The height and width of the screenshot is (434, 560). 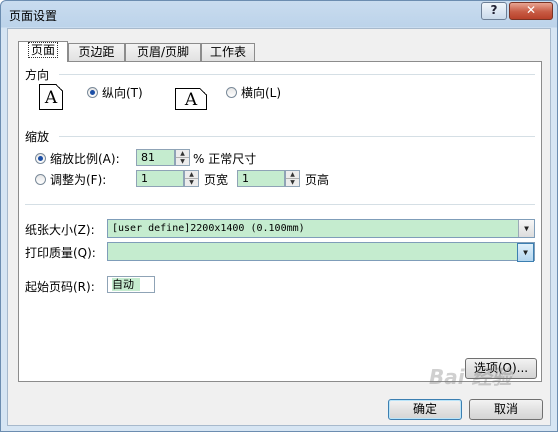 I want to click on scaling-divider, so click(x=297, y=136).